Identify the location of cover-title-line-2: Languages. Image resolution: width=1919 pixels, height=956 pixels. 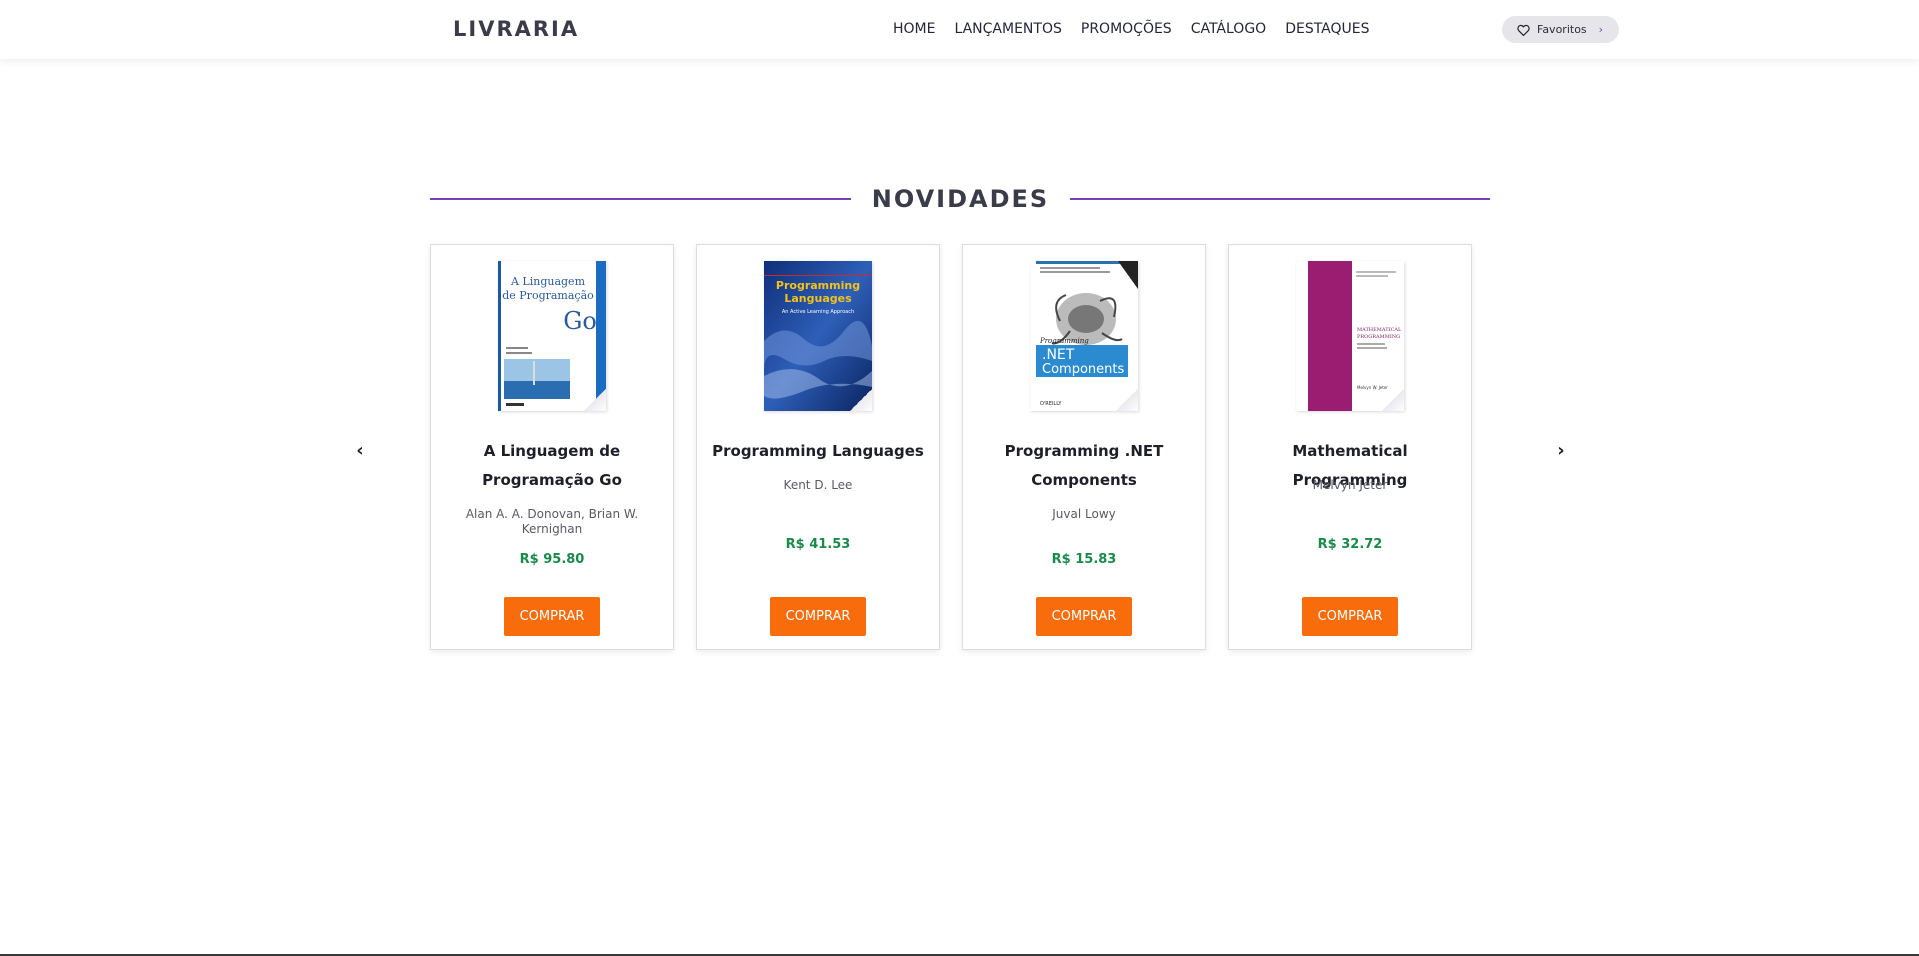
(818, 298).